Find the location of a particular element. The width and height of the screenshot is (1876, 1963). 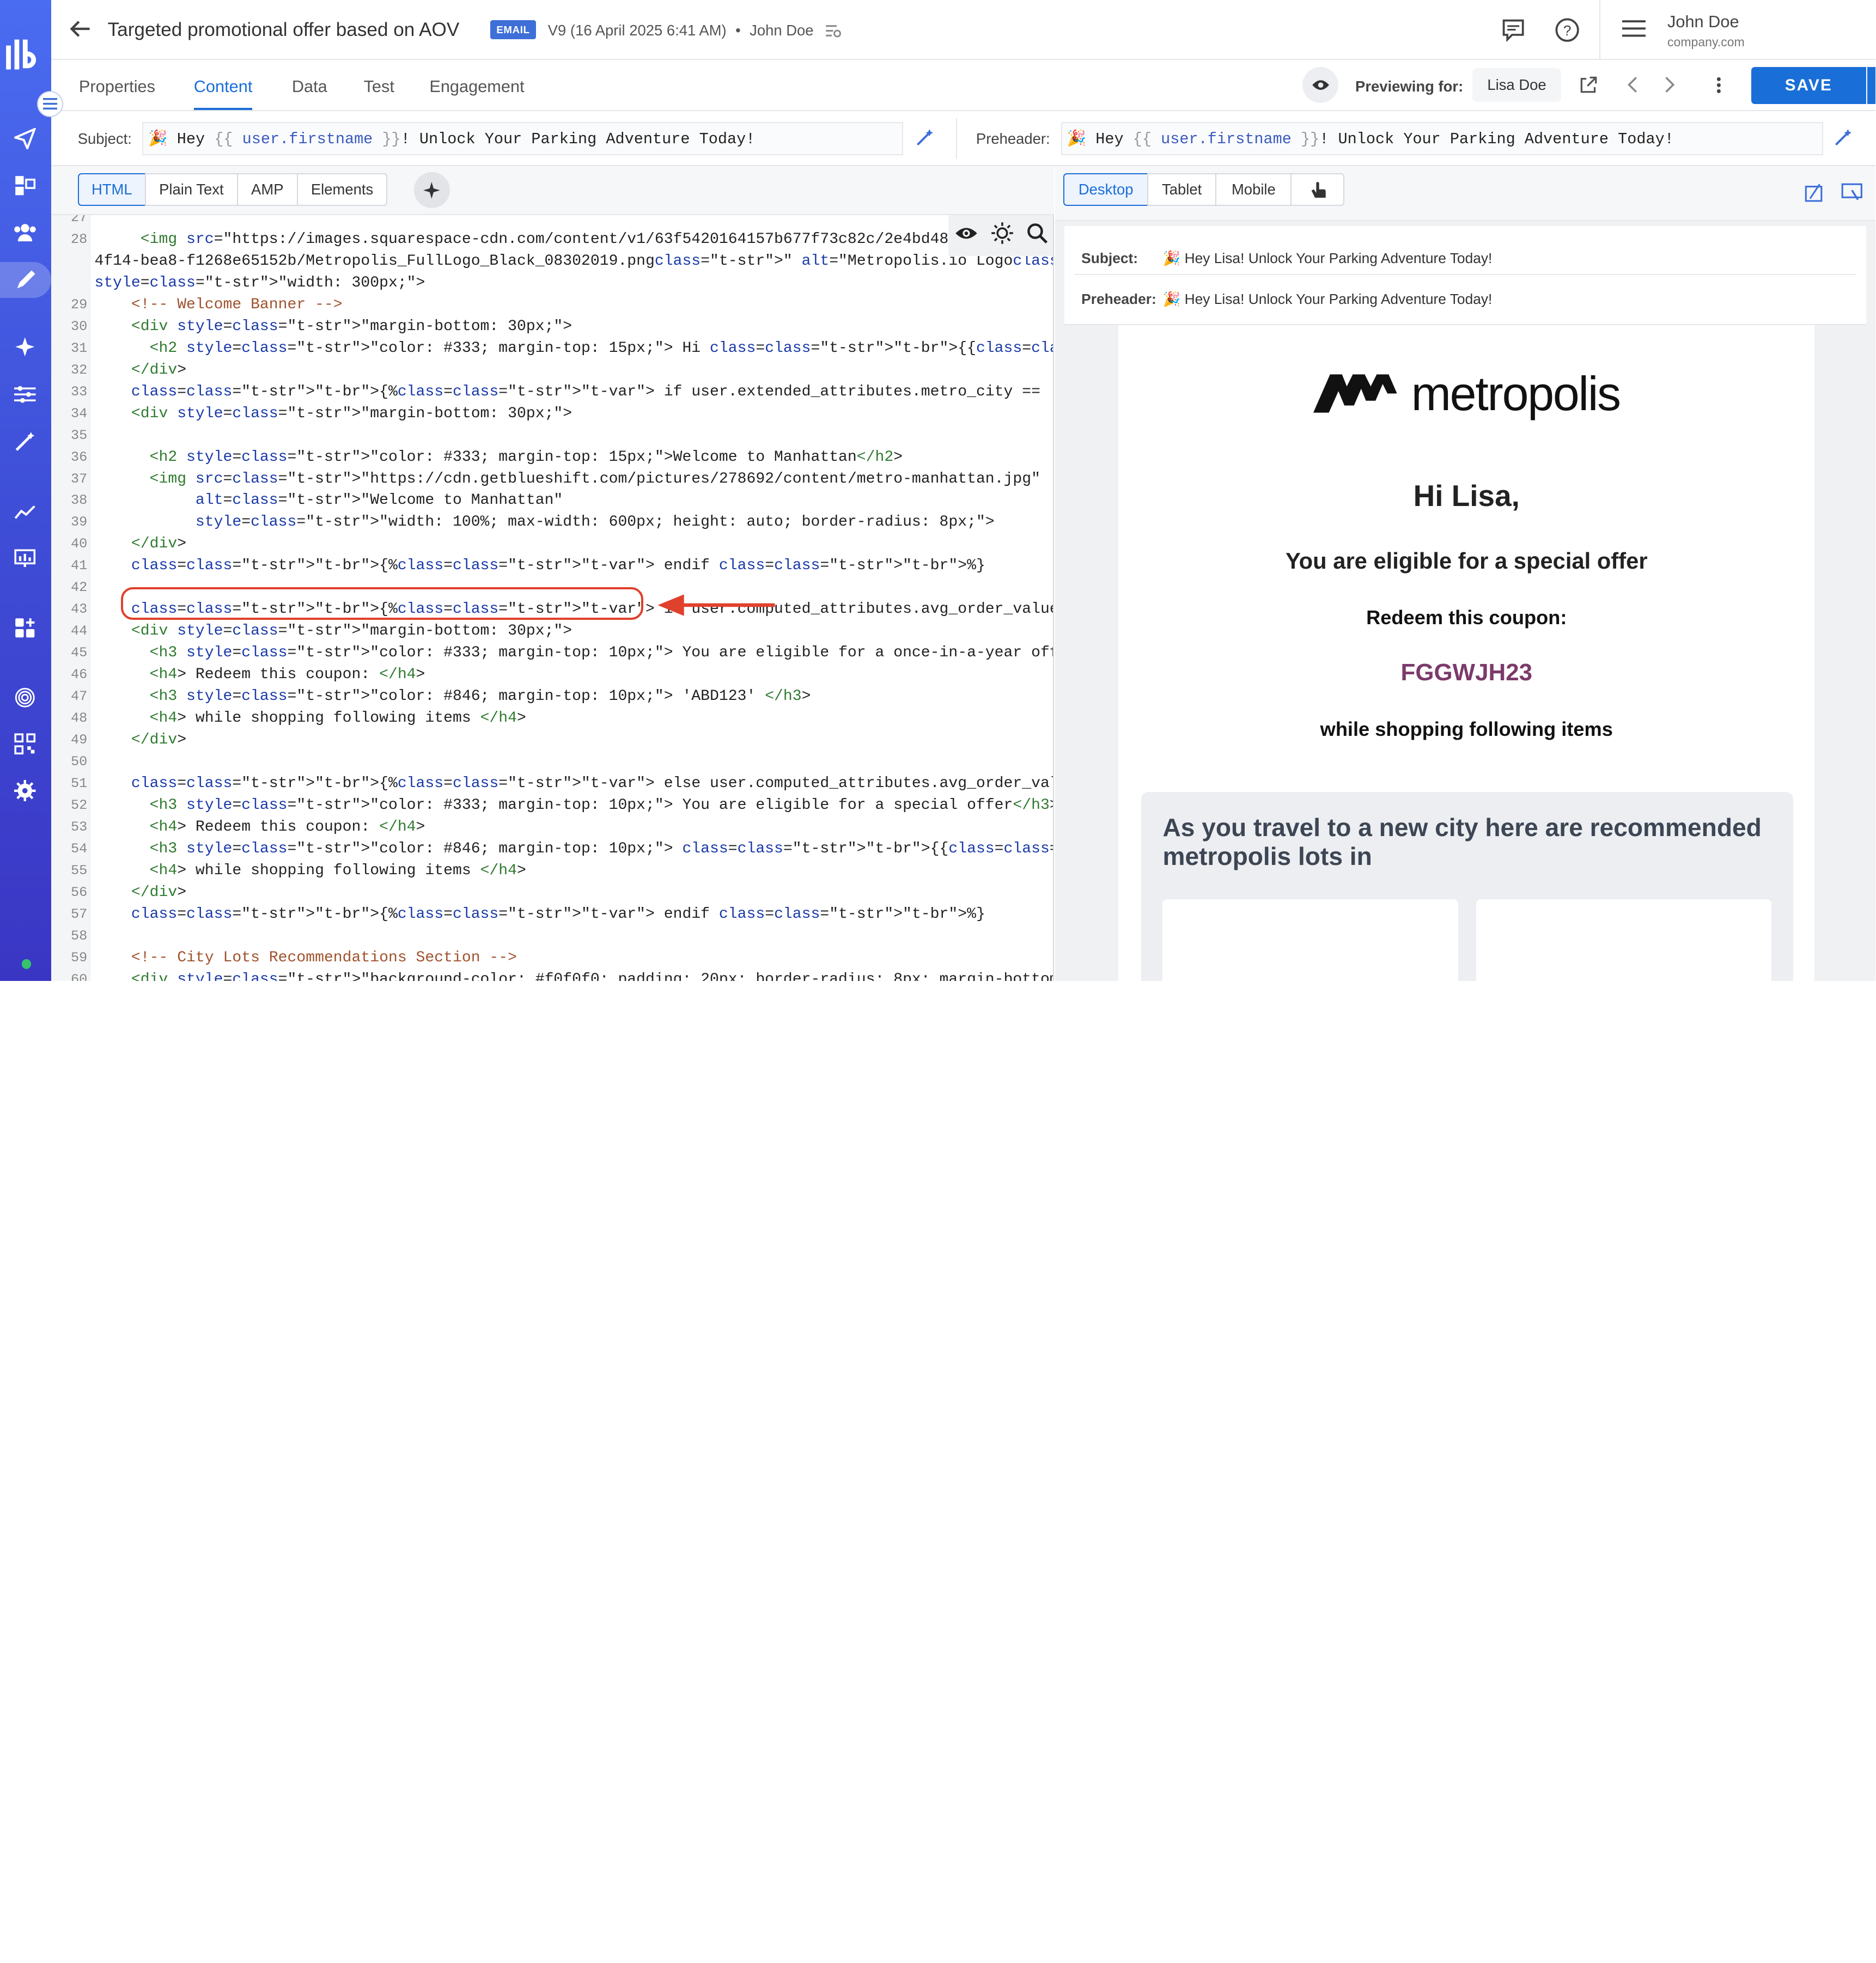

preview-fullscreen-icon is located at coordinates (1852, 195).